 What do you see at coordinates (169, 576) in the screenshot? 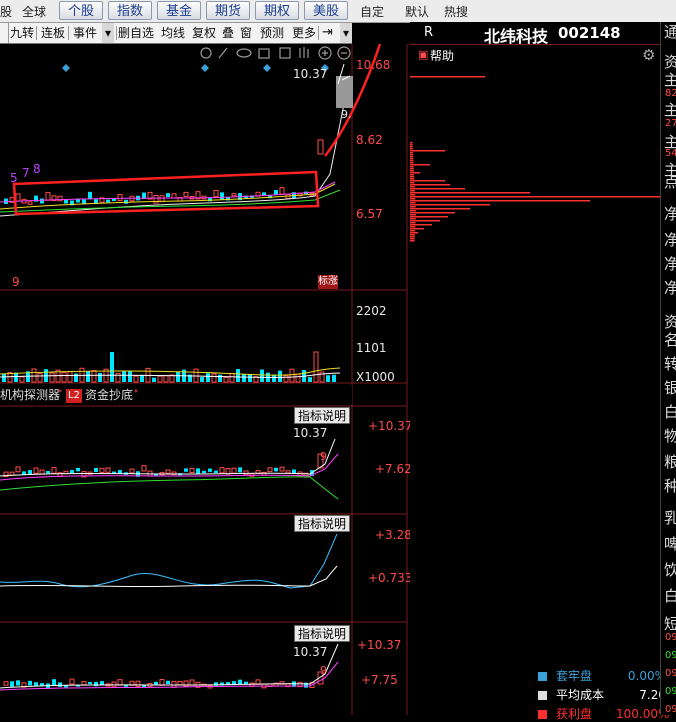
I see `ind2-line-white` at bounding box center [169, 576].